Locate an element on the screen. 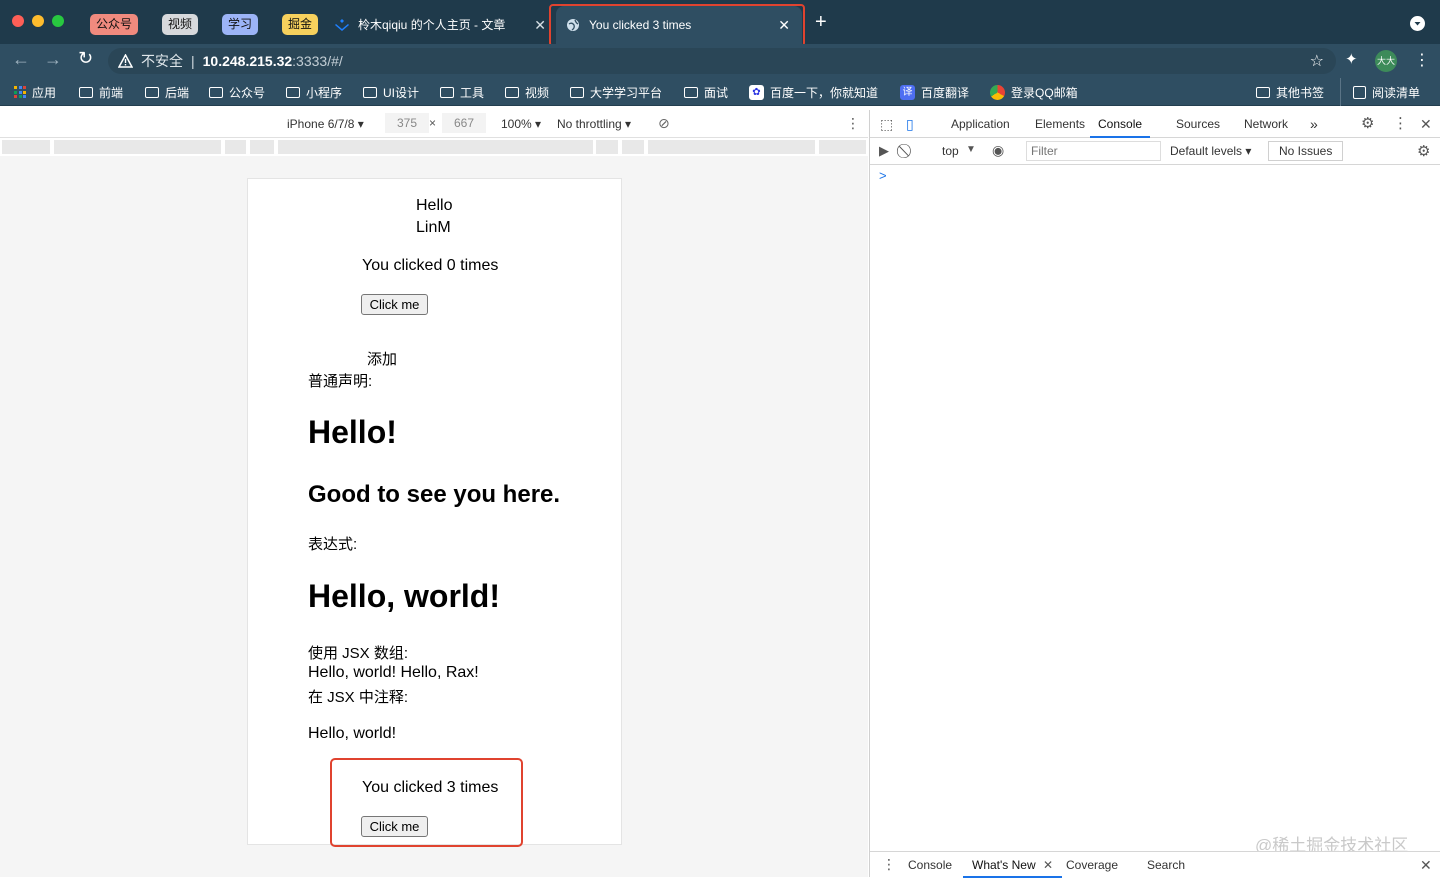 The height and width of the screenshot is (878, 1440). device-select: iPhone 6/7/8 ▾ is located at coordinates (325, 124).